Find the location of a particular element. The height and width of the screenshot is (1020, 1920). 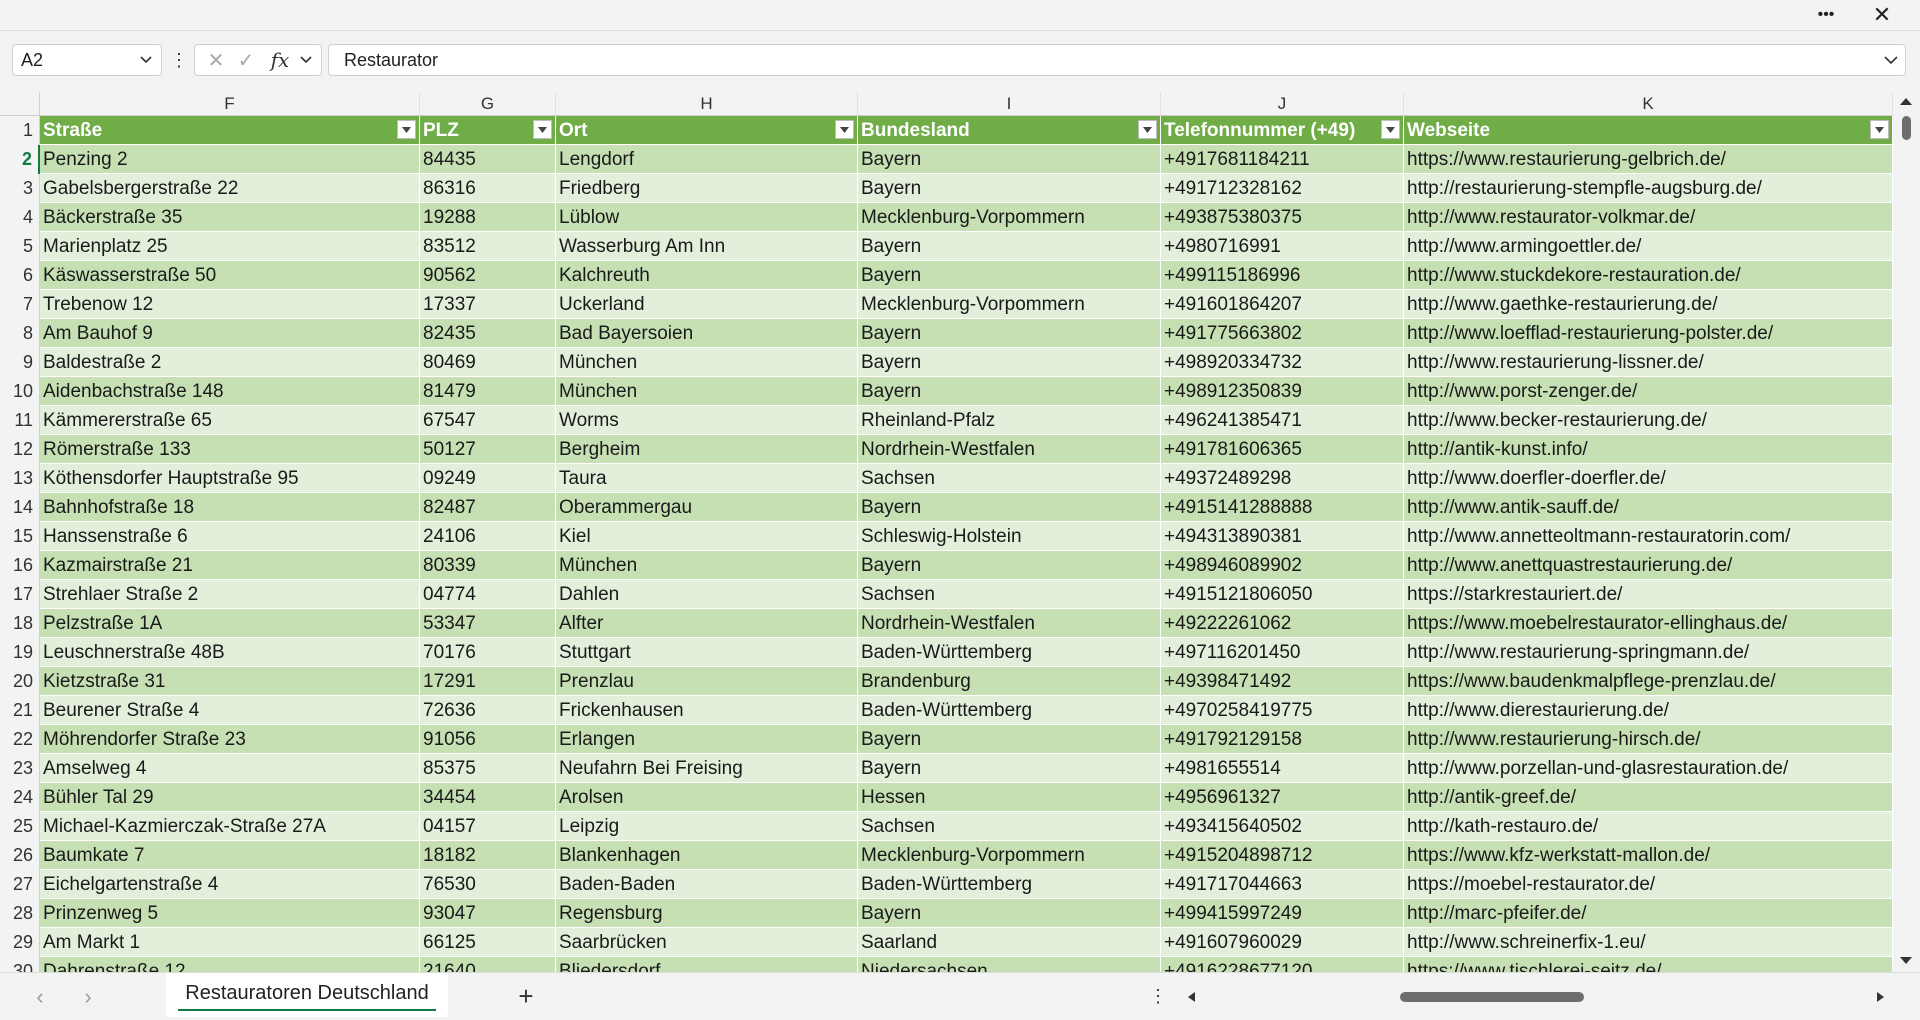

table-cell: 67547 is located at coordinates (488, 420).